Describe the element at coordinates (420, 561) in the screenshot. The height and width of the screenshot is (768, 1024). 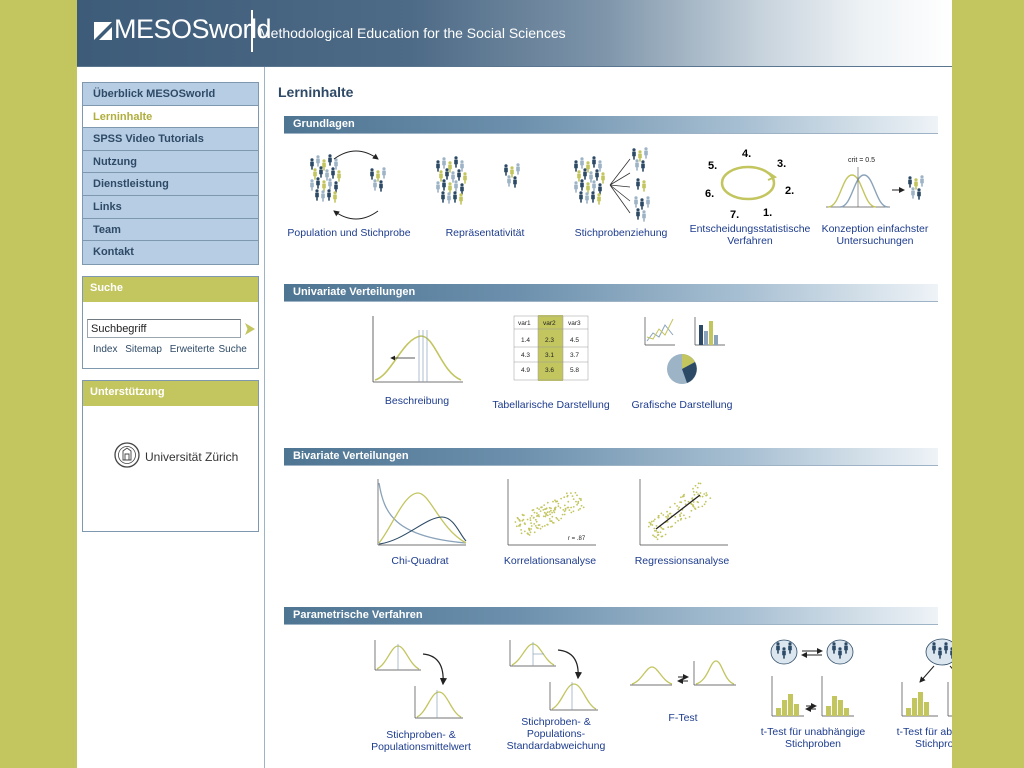
I see `topic-label: Chi-Quadrat` at that location.